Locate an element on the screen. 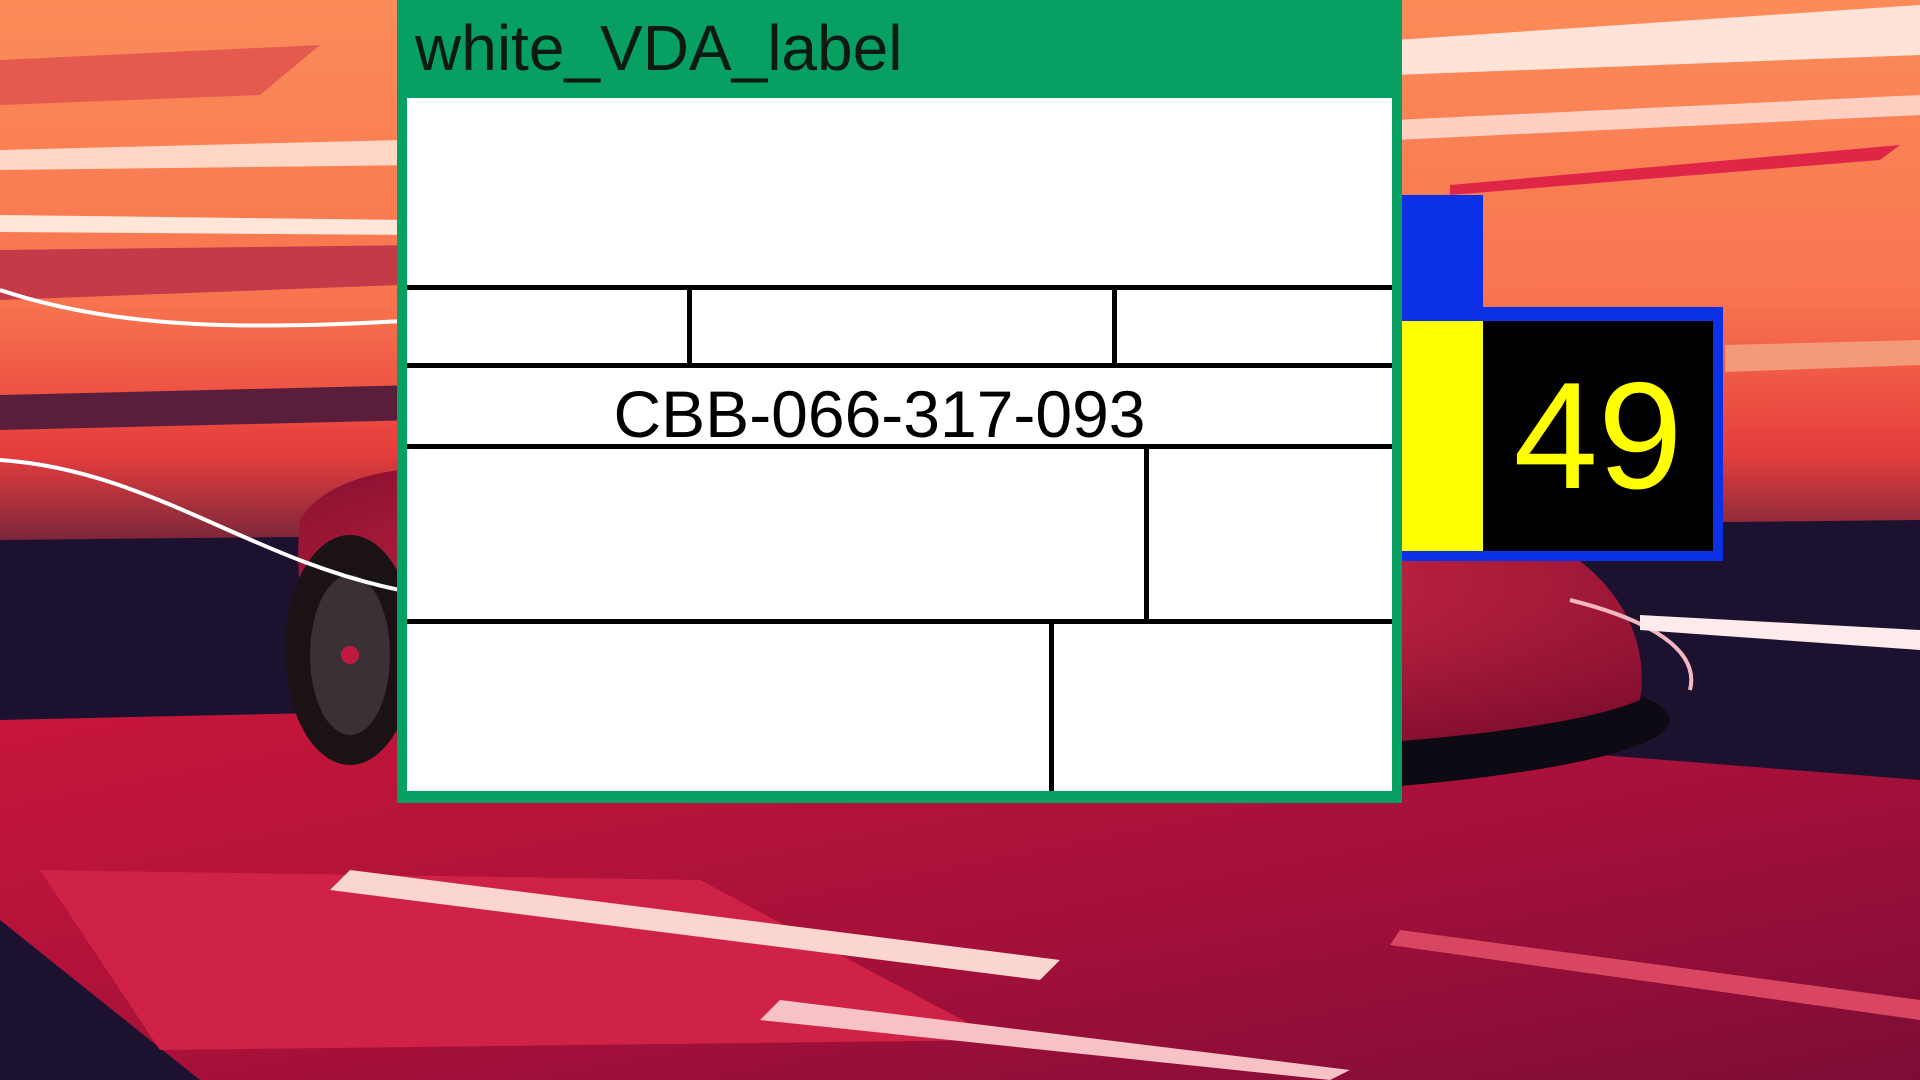 The width and height of the screenshot is (1920, 1080). badge-number-box: 49 is located at coordinates (1598, 436).